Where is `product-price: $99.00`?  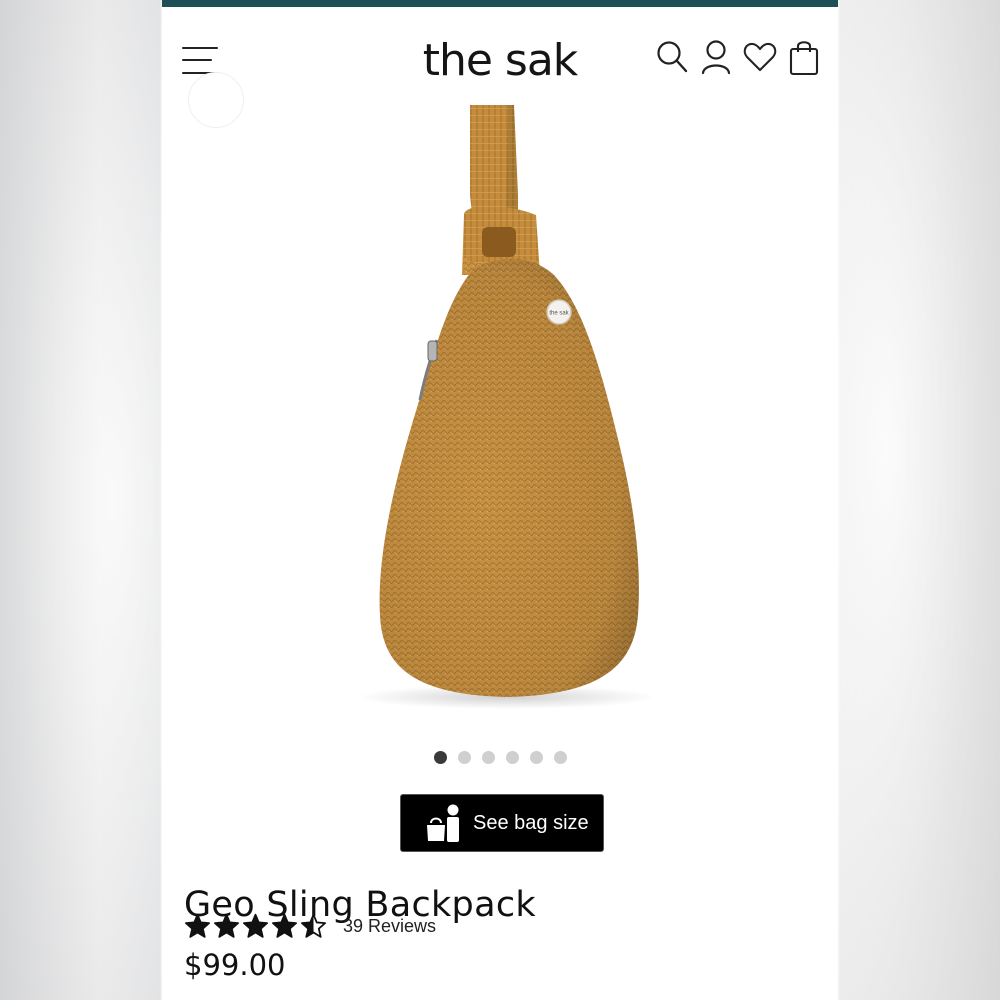
product-price: $99.00 is located at coordinates (235, 965).